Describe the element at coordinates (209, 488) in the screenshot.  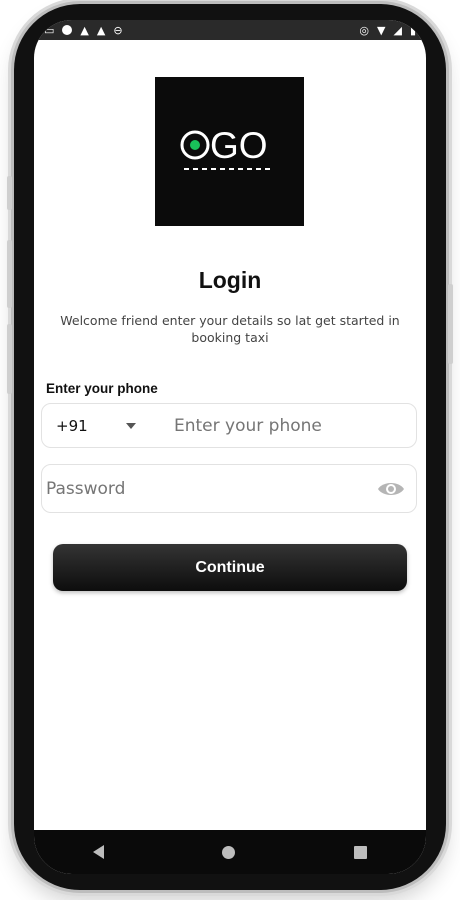
I see `password-input` at that location.